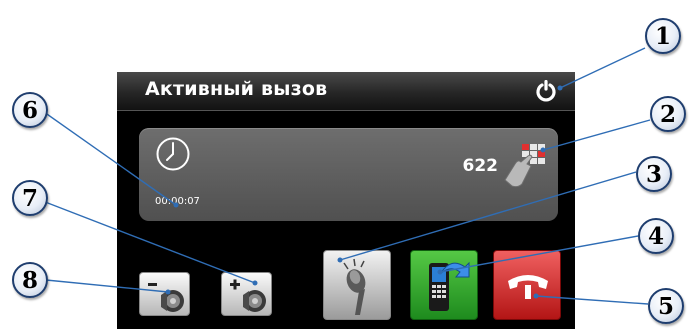  Describe the element at coordinates (668, 114) in the screenshot. I see `callout-2: 2` at that location.